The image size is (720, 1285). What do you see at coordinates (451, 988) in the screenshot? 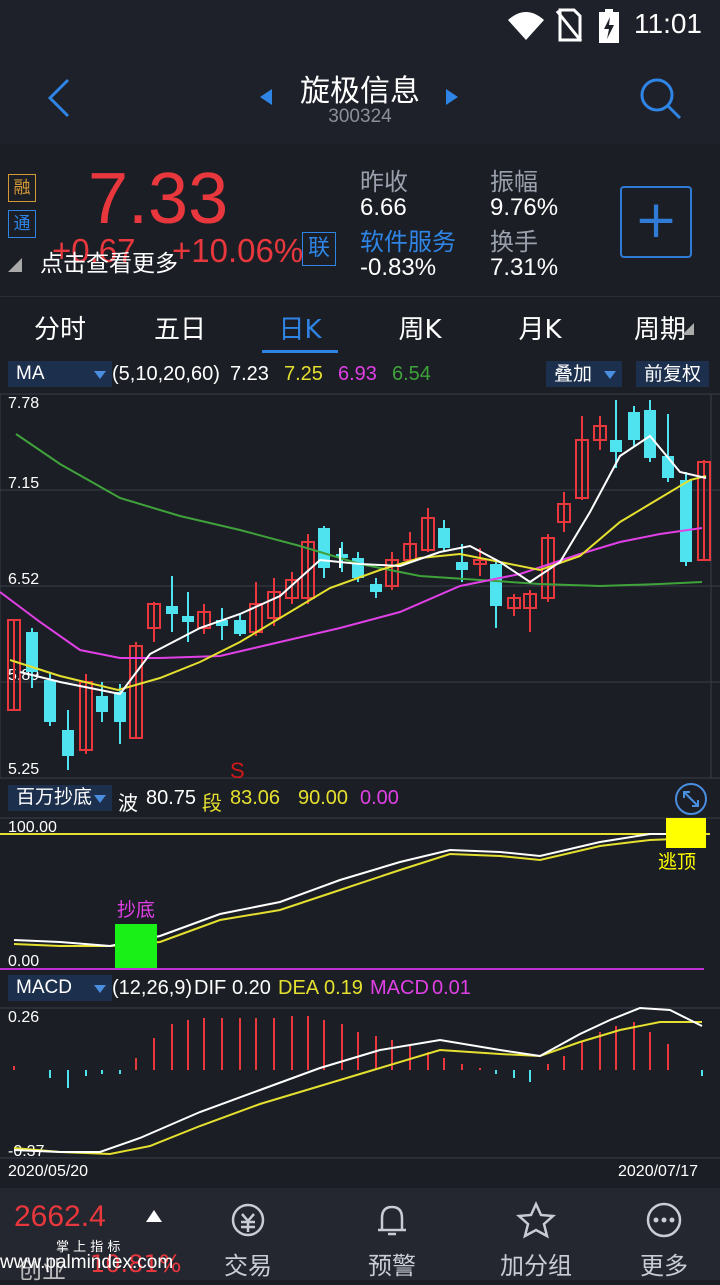
I see `macd-value: 0.01` at bounding box center [451, 988].